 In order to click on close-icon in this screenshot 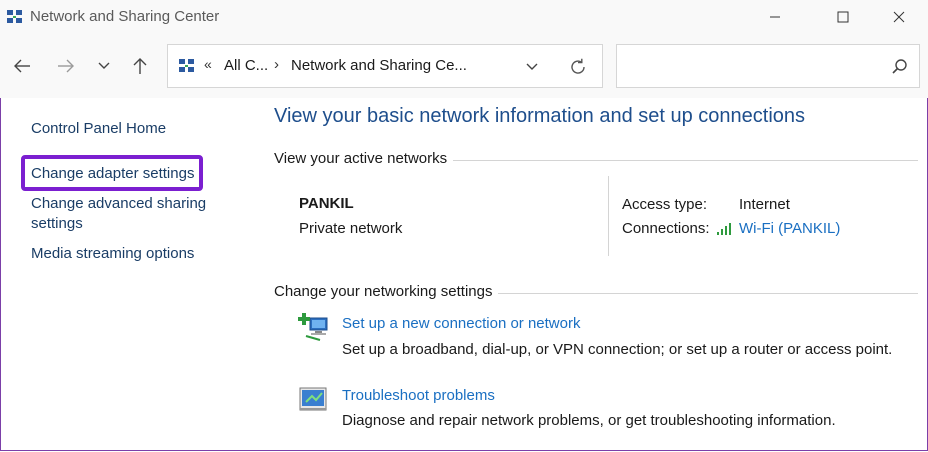, I will do `click(899, 17)`.